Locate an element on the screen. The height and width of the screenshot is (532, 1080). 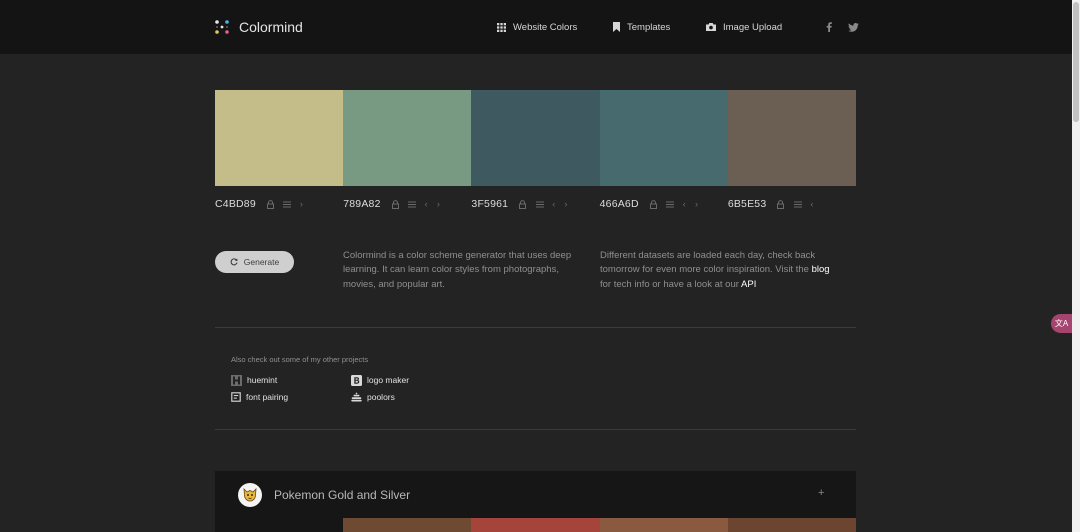
generate-label: Generate is located at coordinates (261, 262).